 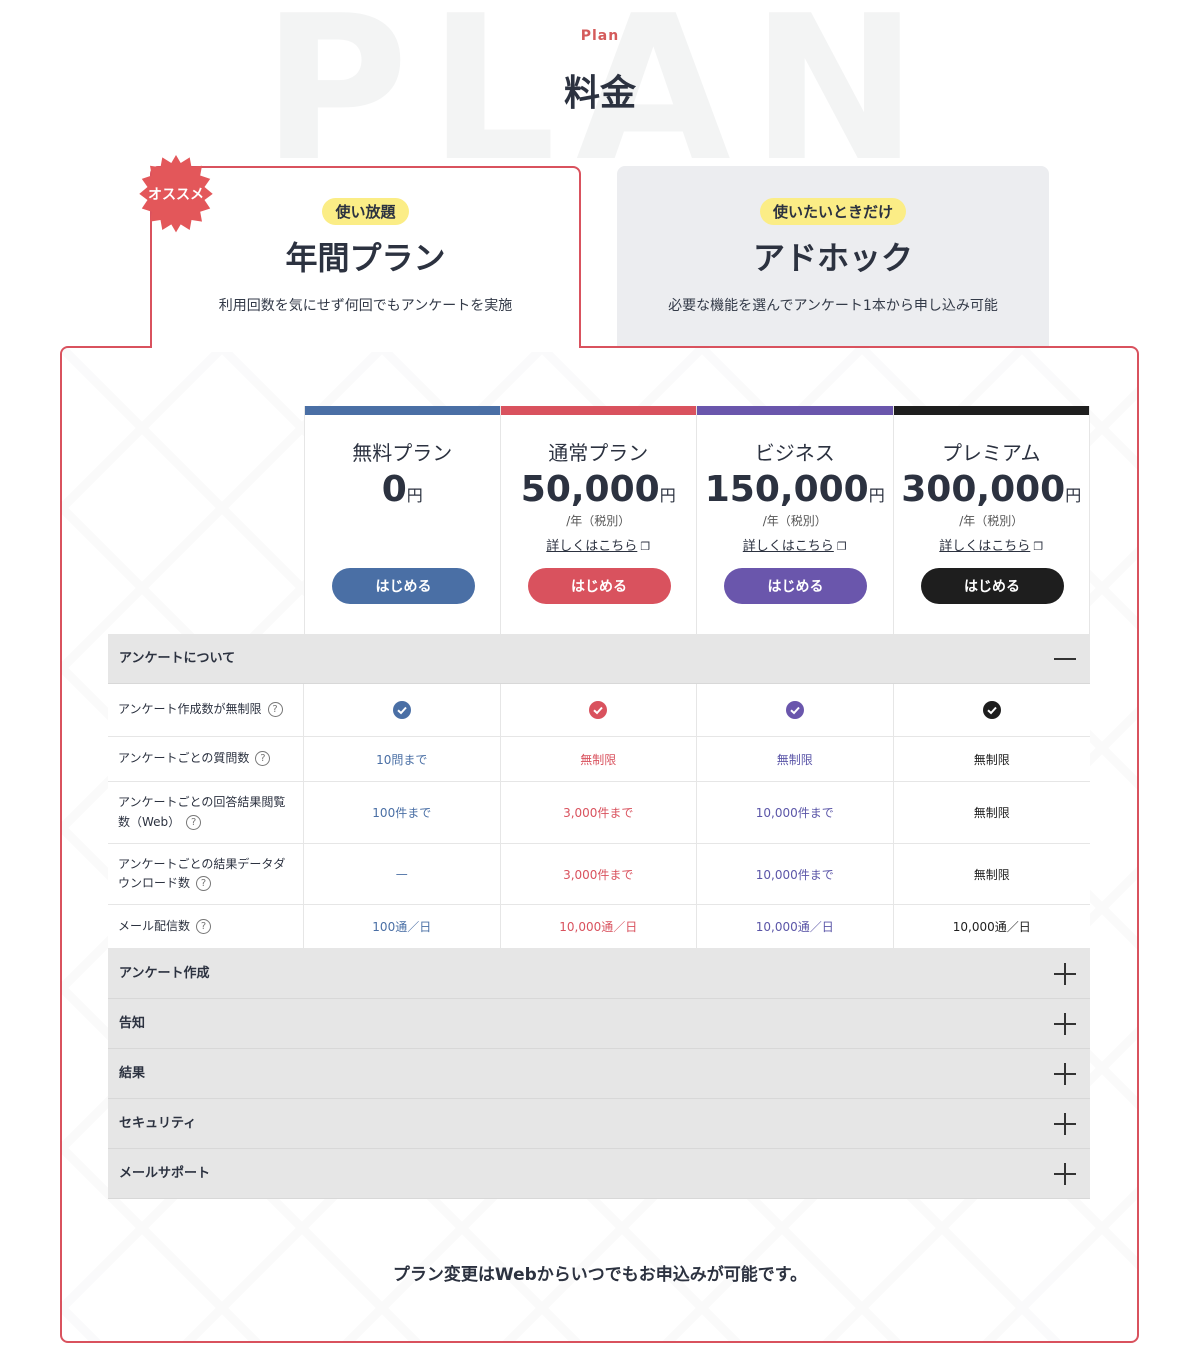 I want to click on section-create-header: アンケート作成, so click(x=599, y=974).